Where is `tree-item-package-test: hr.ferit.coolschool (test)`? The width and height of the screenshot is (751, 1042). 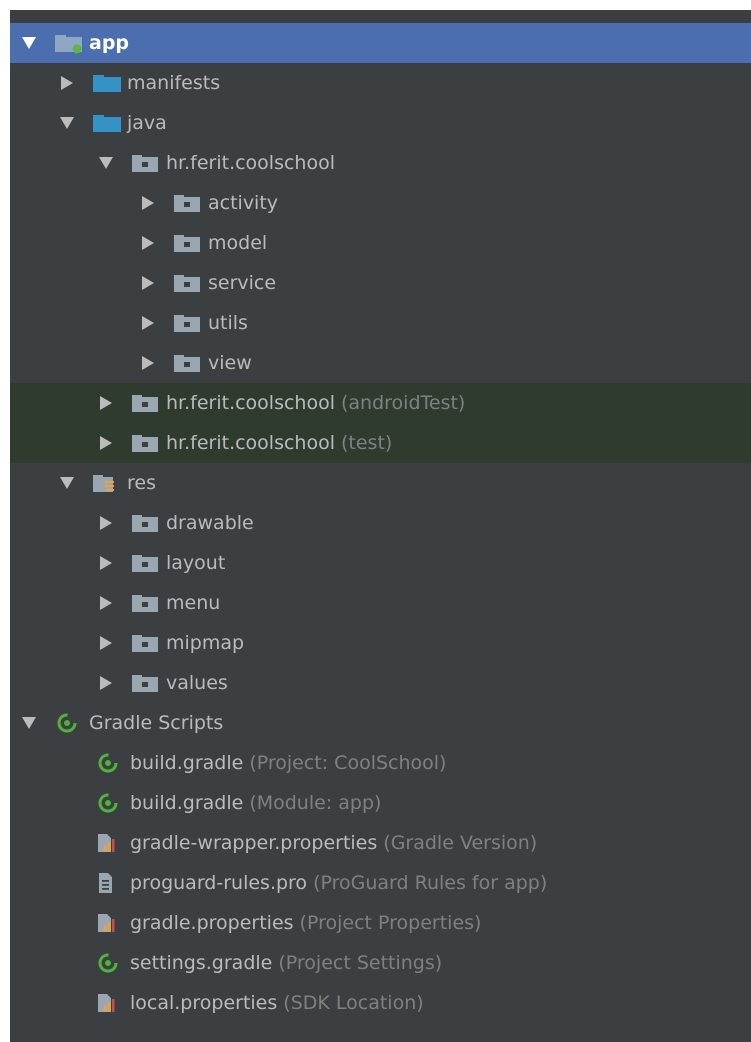
tree-item-package-test: hr.ferit.coolschool (test) is located at coordinates (380, 443).